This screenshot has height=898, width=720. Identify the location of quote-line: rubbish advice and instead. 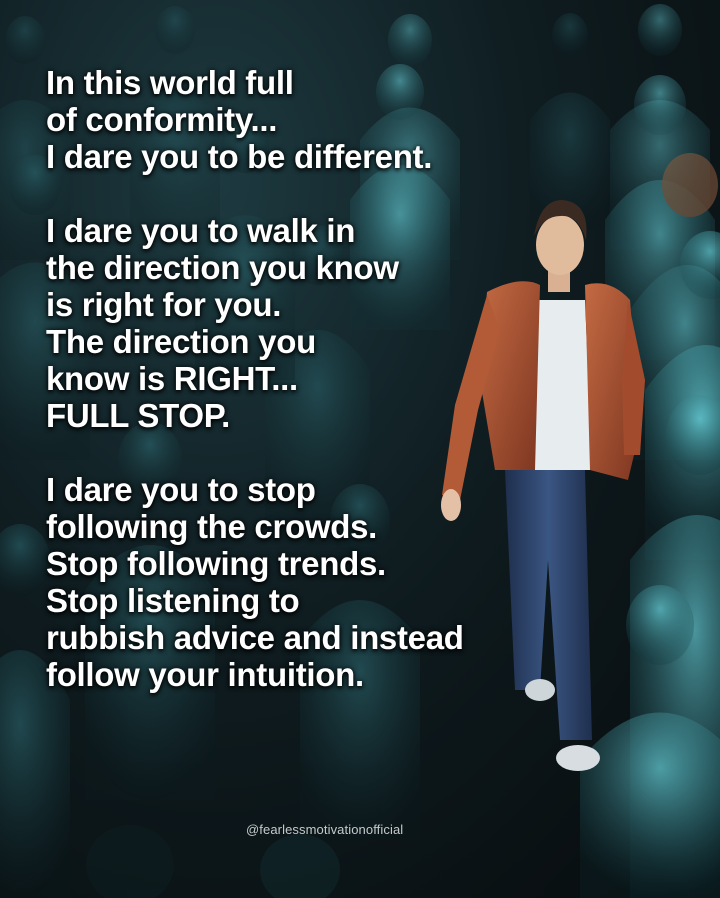
(255, 637).